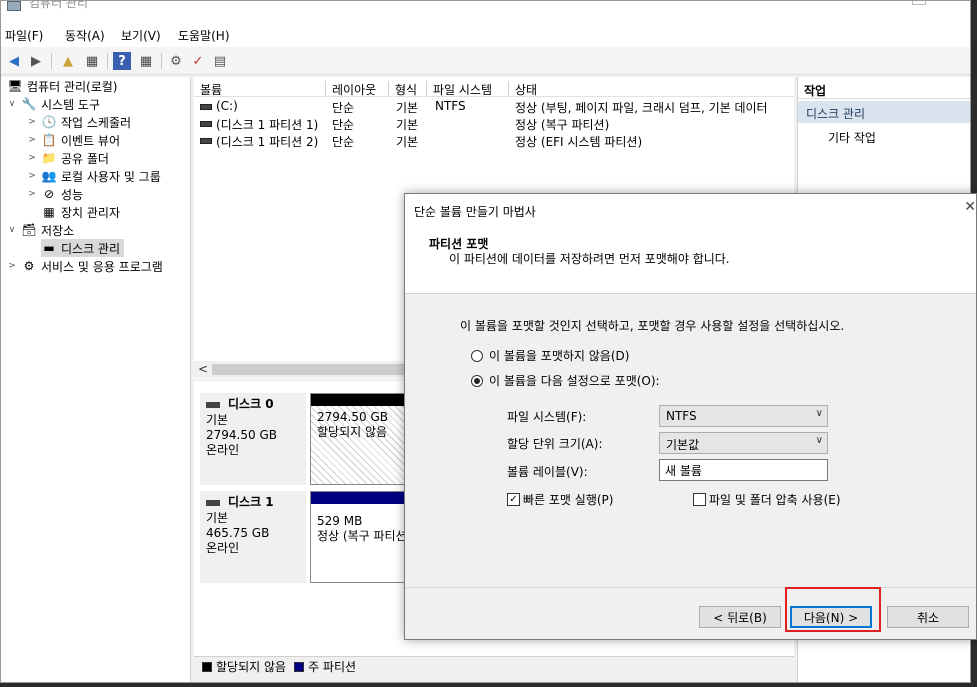 The image size is (977, 687). What do you see at coordinates (513, 499) in the screenshot?
I see `checkmark-icon: ✓` at bounding box center [513, 499].